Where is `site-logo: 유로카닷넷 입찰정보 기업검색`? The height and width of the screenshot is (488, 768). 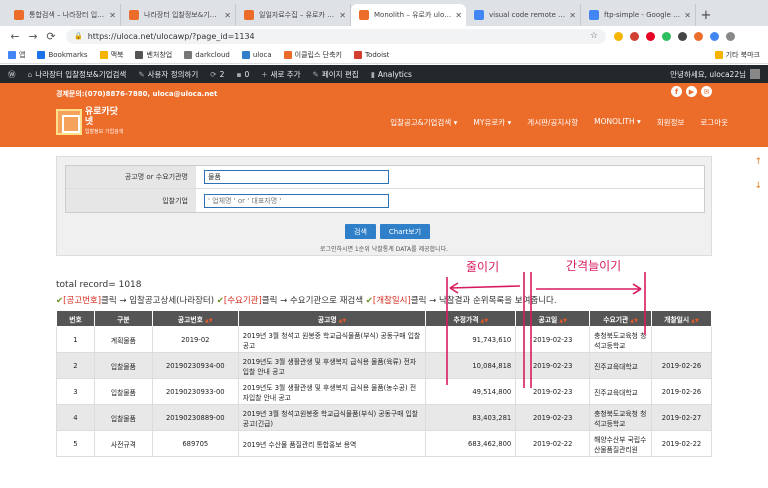 site-logo: 유로카닷넷 입찰정보 기업검색 is located at coordinates (91, 122).